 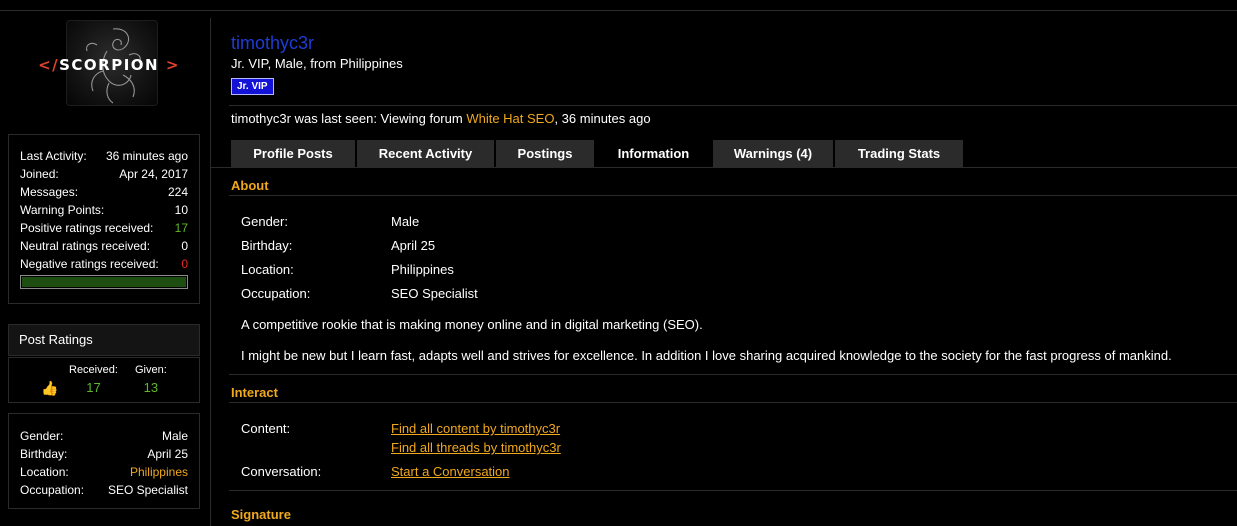 What do you see at coordinates (174, 436) in the screenshot?
I see `info-value: Male` at bounding box center [174, 436].